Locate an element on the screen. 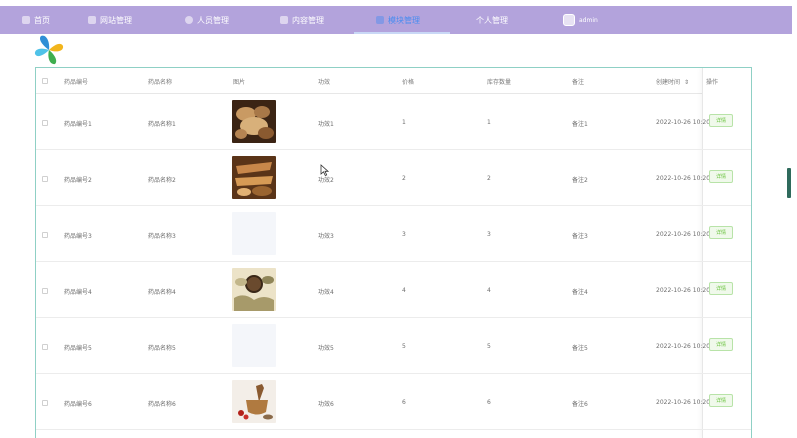  table-row: 药品编号4 药品名称4 功效4 4 4 备注4 2022-10-26 10:20 is located at coordinates (393, 290).